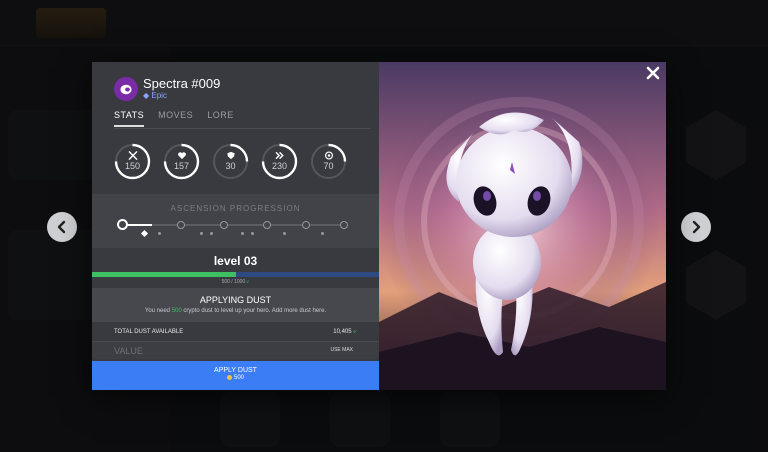 The width and height of the screenshot is (768, 452). I want to click on ascension-node-current, so click(122, 224).